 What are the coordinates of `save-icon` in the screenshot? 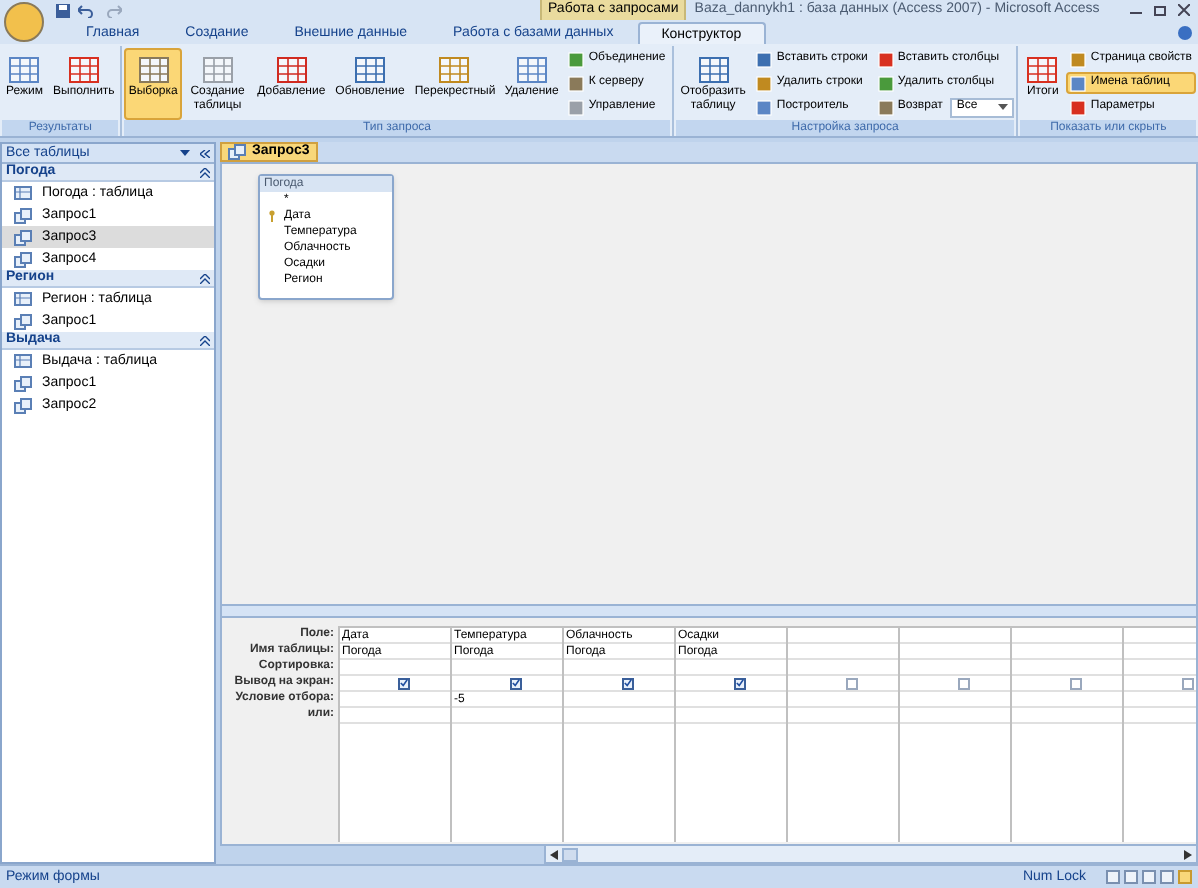 It's located at (63, 10).